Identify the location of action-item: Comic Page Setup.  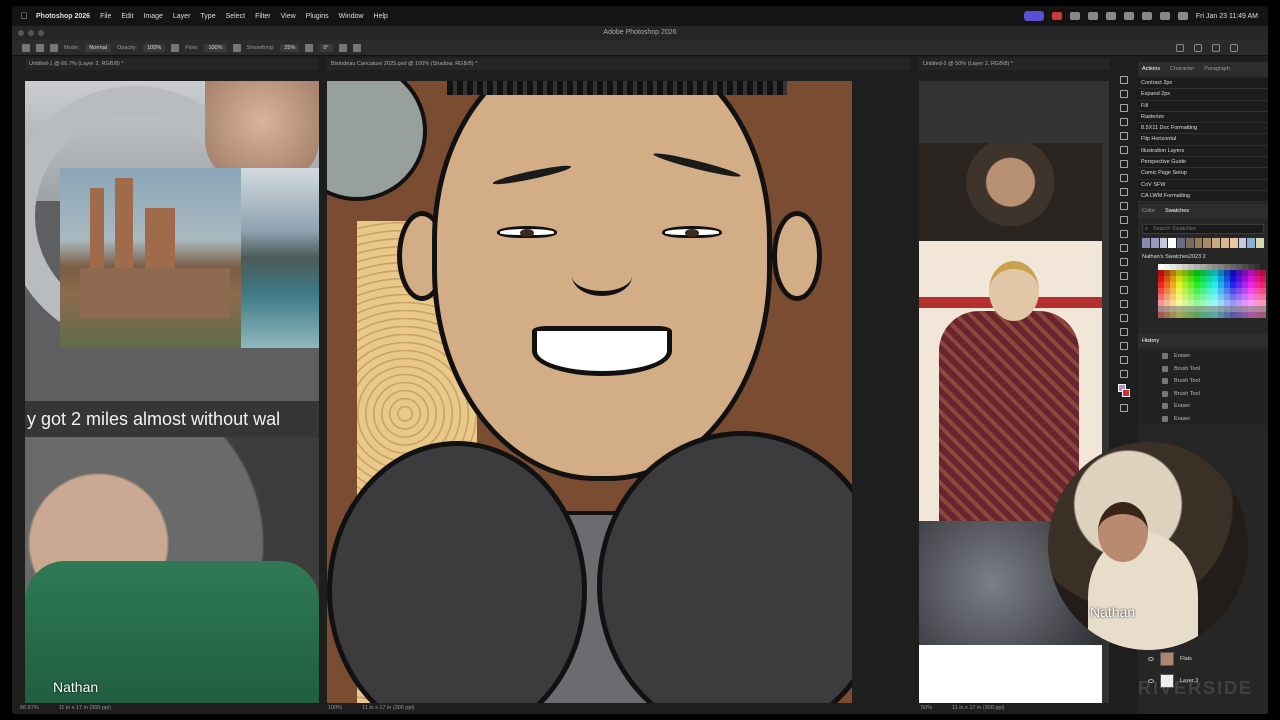
(1203, 174).